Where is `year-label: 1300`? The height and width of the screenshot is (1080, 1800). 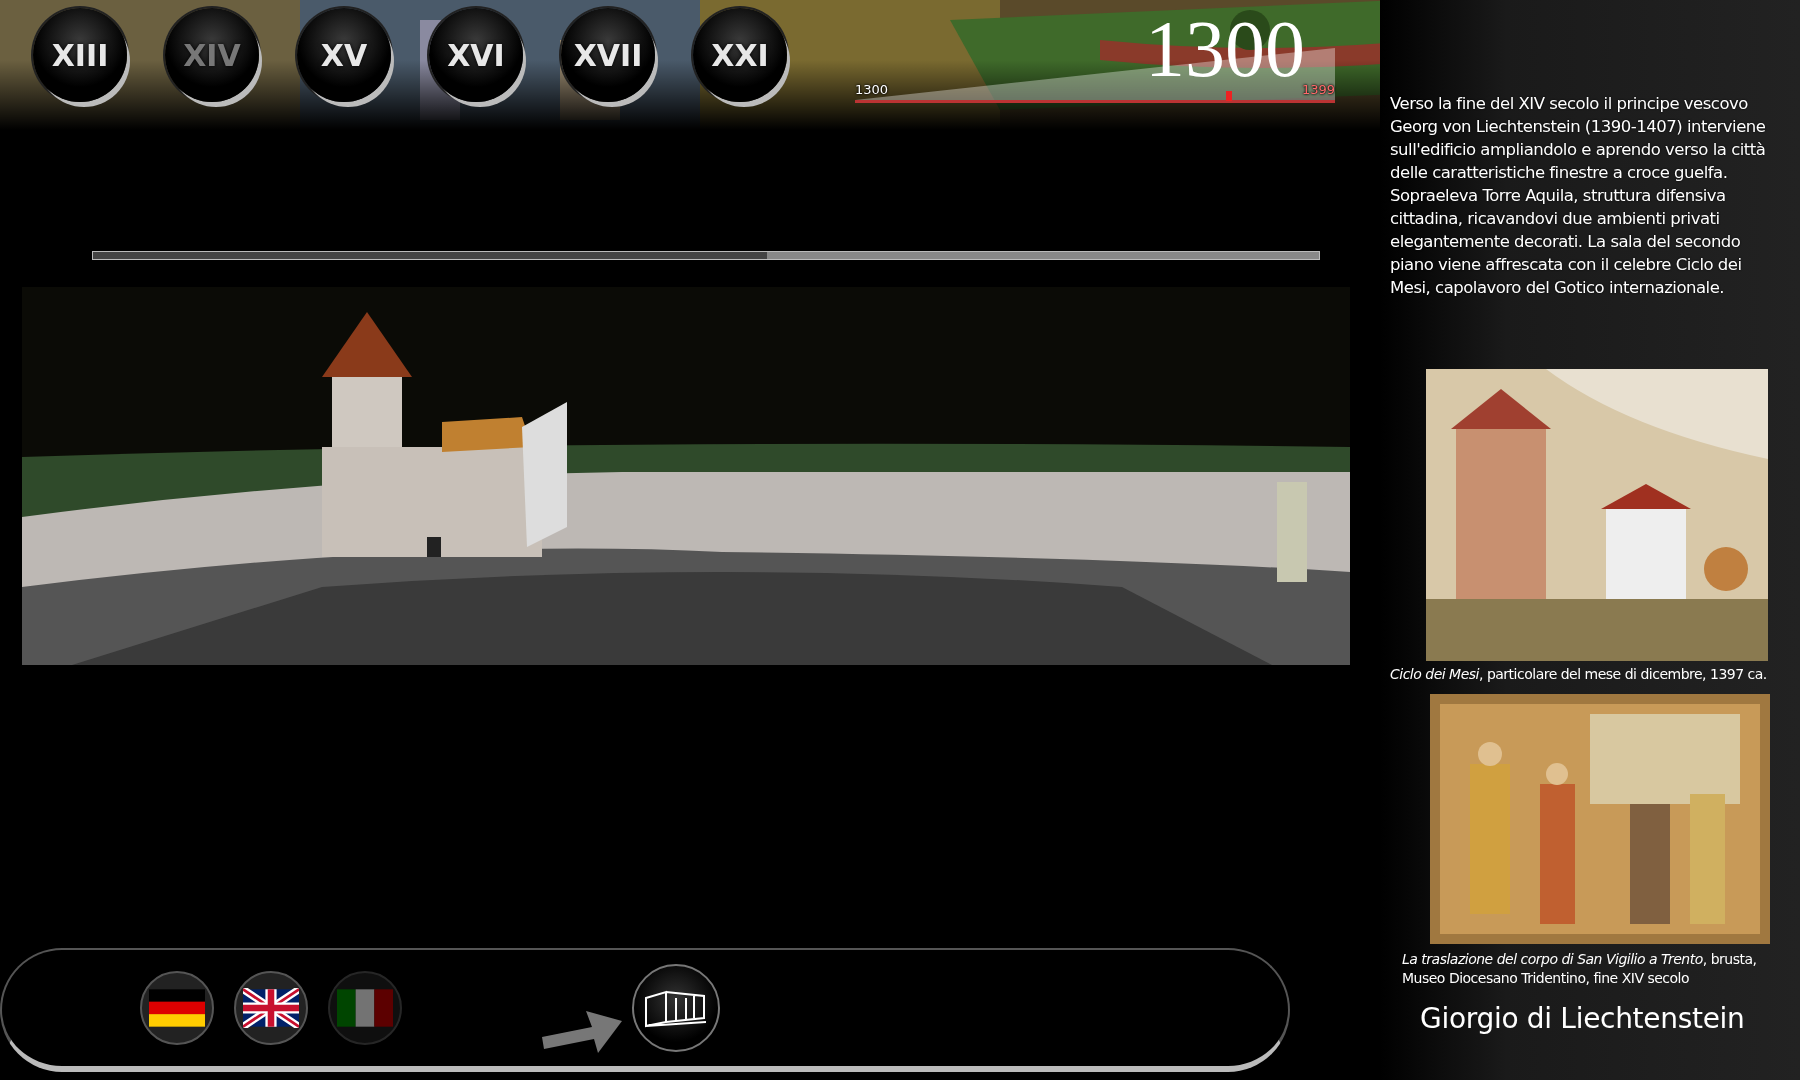
year-label: 1300 is located at coordinates (1225, 49).